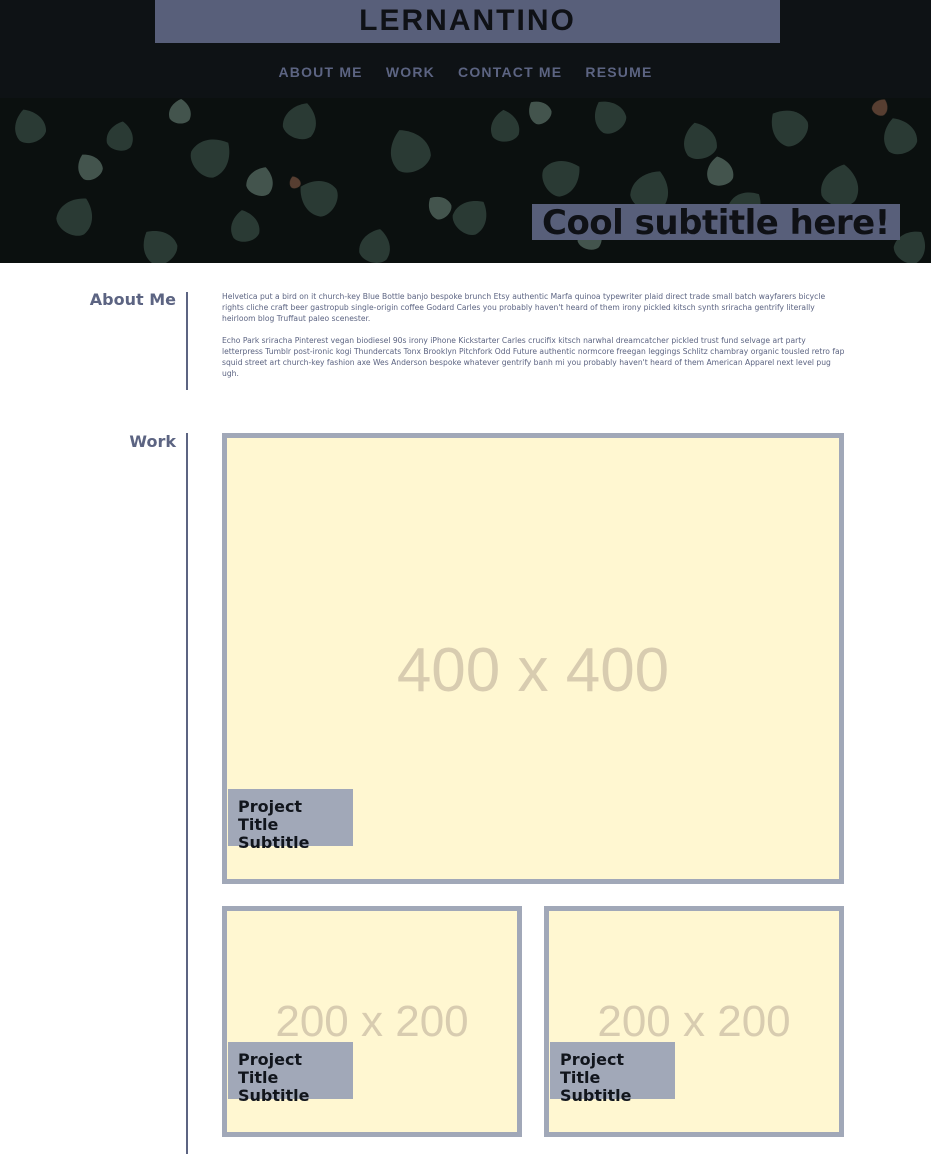  What do you see at coordinates (618, 72) in the screenshot?
I see `nav-link-resume: RESUME` at bounding box center [618, 72].